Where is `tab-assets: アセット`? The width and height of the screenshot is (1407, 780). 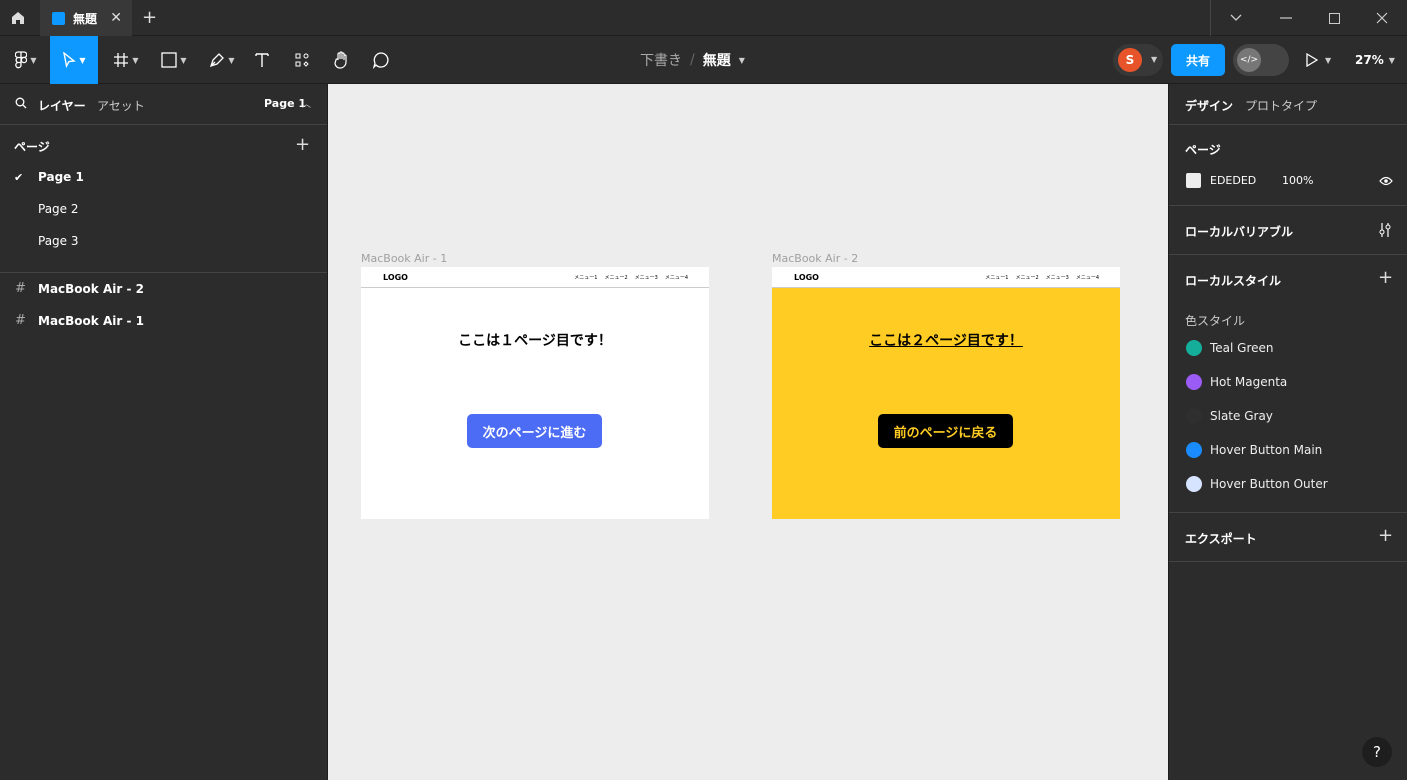 tab-assets: アセット is located at coordinates (121, 105).